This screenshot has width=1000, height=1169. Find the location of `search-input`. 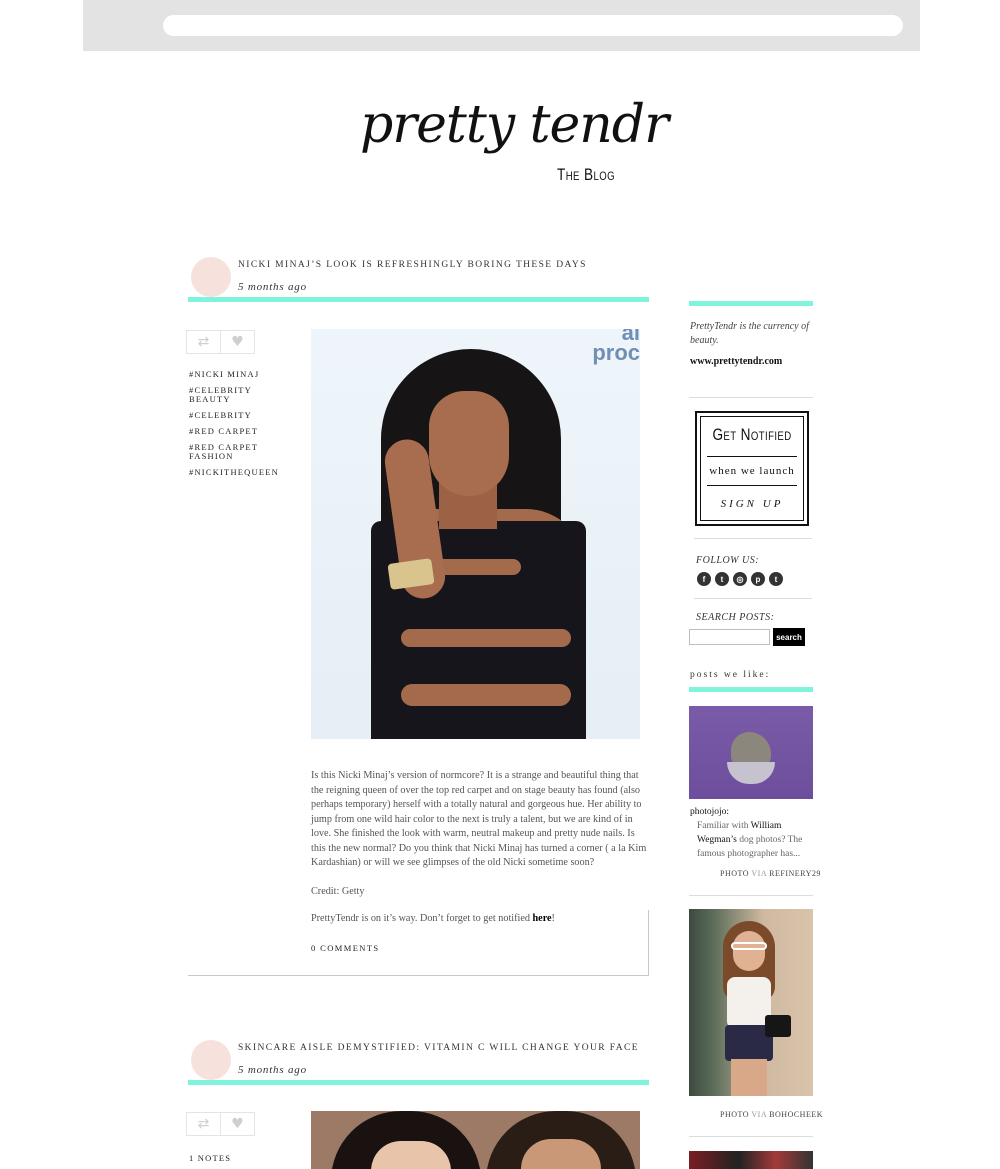

search-input is located at coordinates (729, 637).